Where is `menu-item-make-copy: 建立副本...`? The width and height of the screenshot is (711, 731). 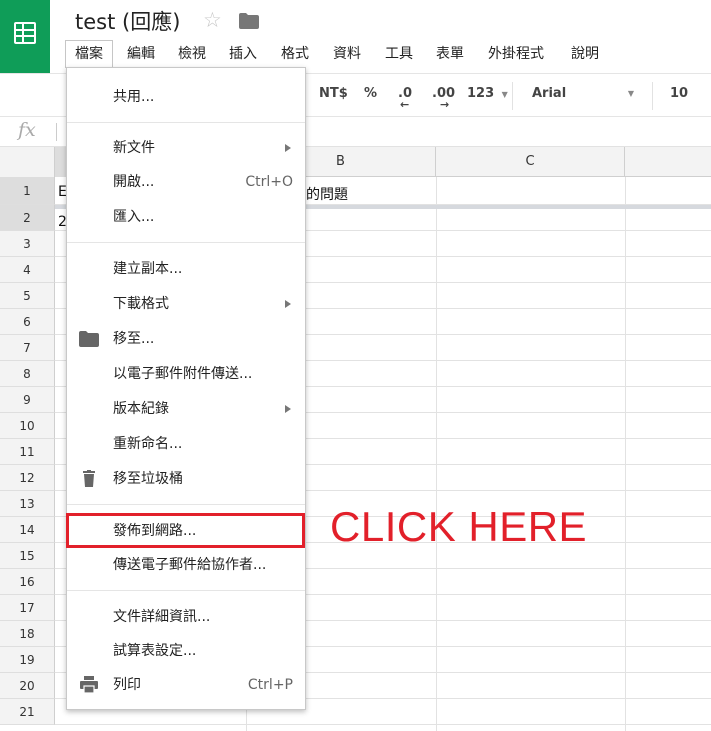
menu-item-make-copy: 建立副本... is located at coordinates (186, 269).